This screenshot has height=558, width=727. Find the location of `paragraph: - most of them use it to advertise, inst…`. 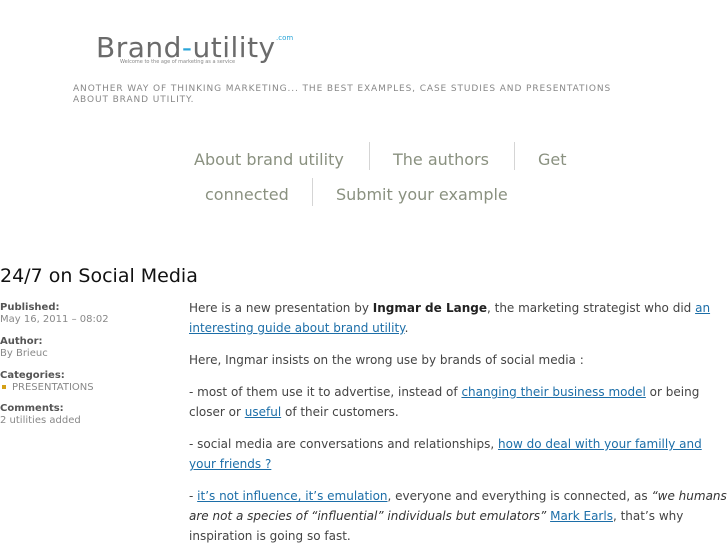

paragraph: - most of them use it to advertise, inst… is located at coordinates (444, 402).